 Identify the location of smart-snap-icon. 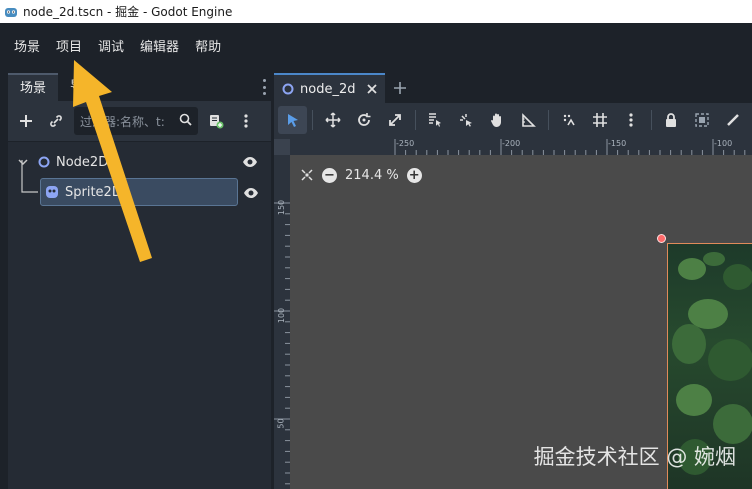
(568, 120).